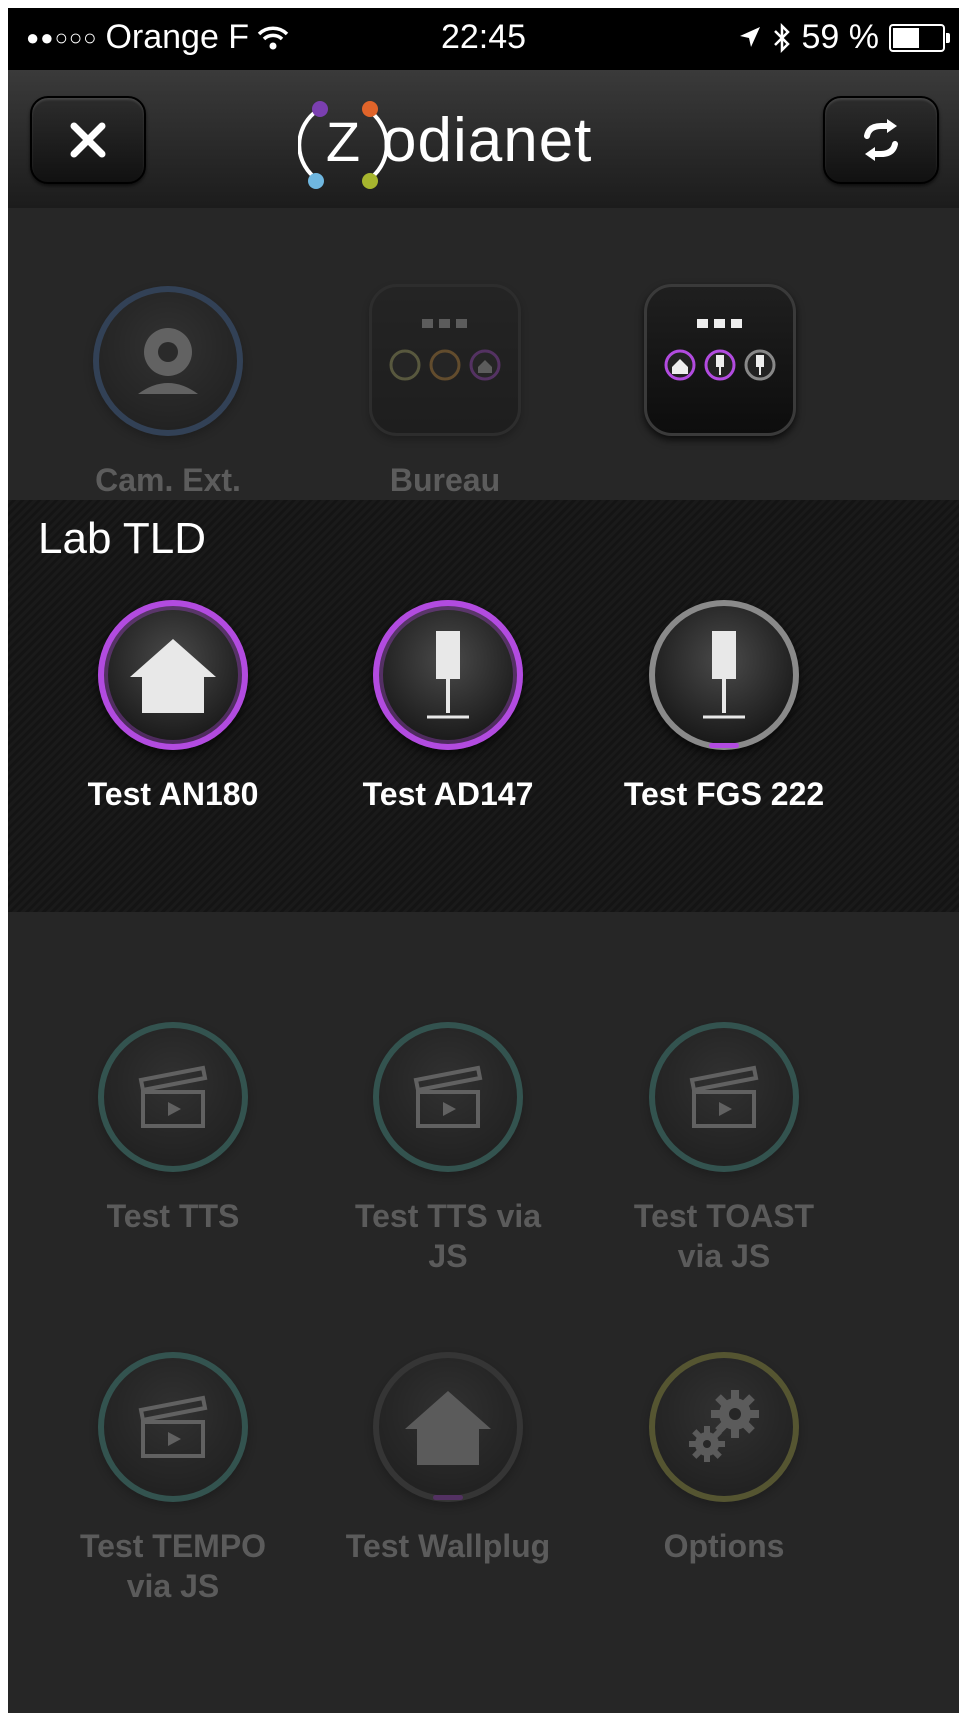 This screenshot has width=959, height=1713. Describe the element at coordinates (724, 794) in the screenshot. I see `tile-label: Test FGS 222` at that location.